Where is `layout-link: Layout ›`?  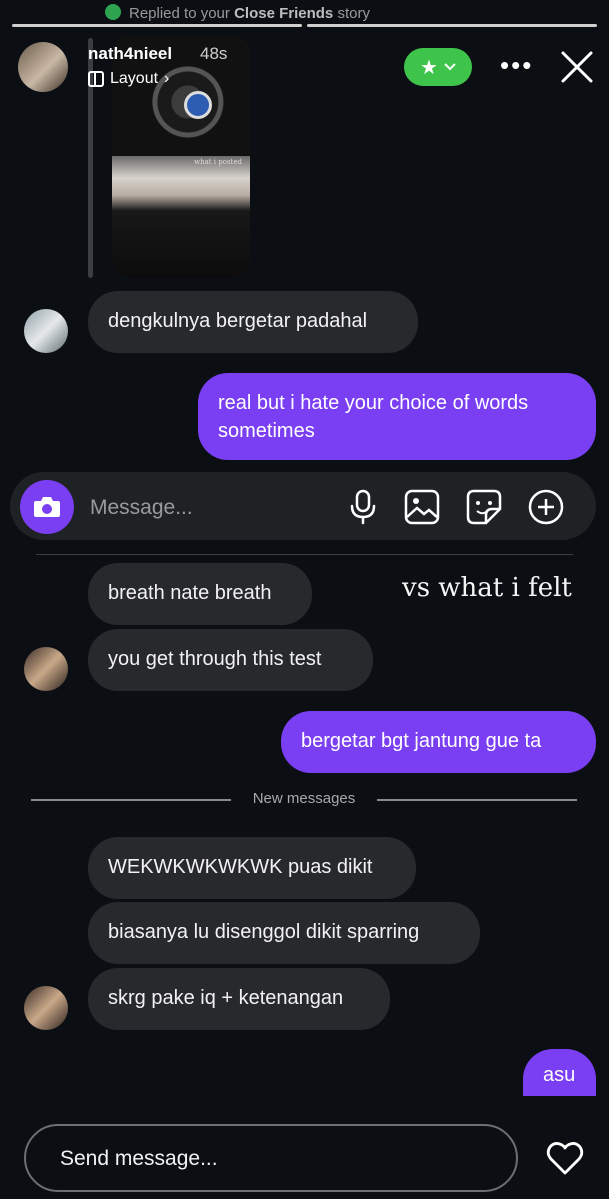 layout-link: Layout › is located at coordinates (128, 79).